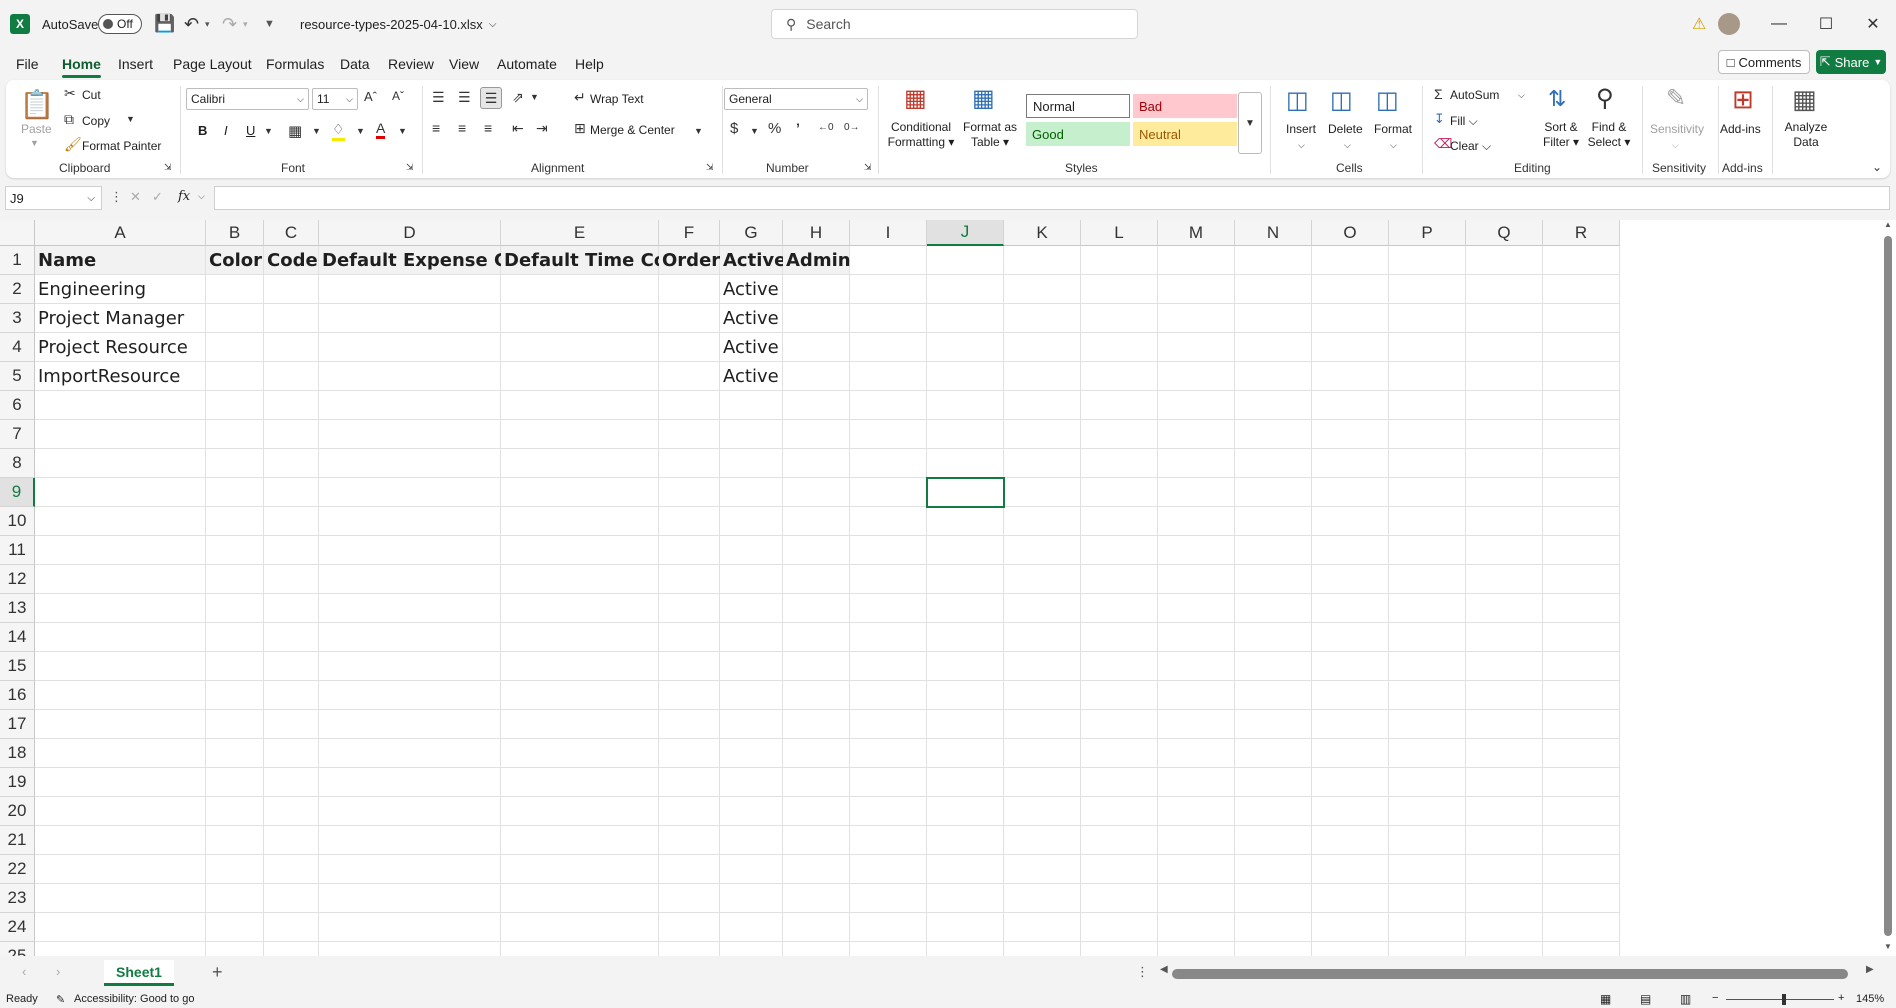  Describe the element at coordinates (1042, 289) in the screenshot. I see `cell-k2` at that location.